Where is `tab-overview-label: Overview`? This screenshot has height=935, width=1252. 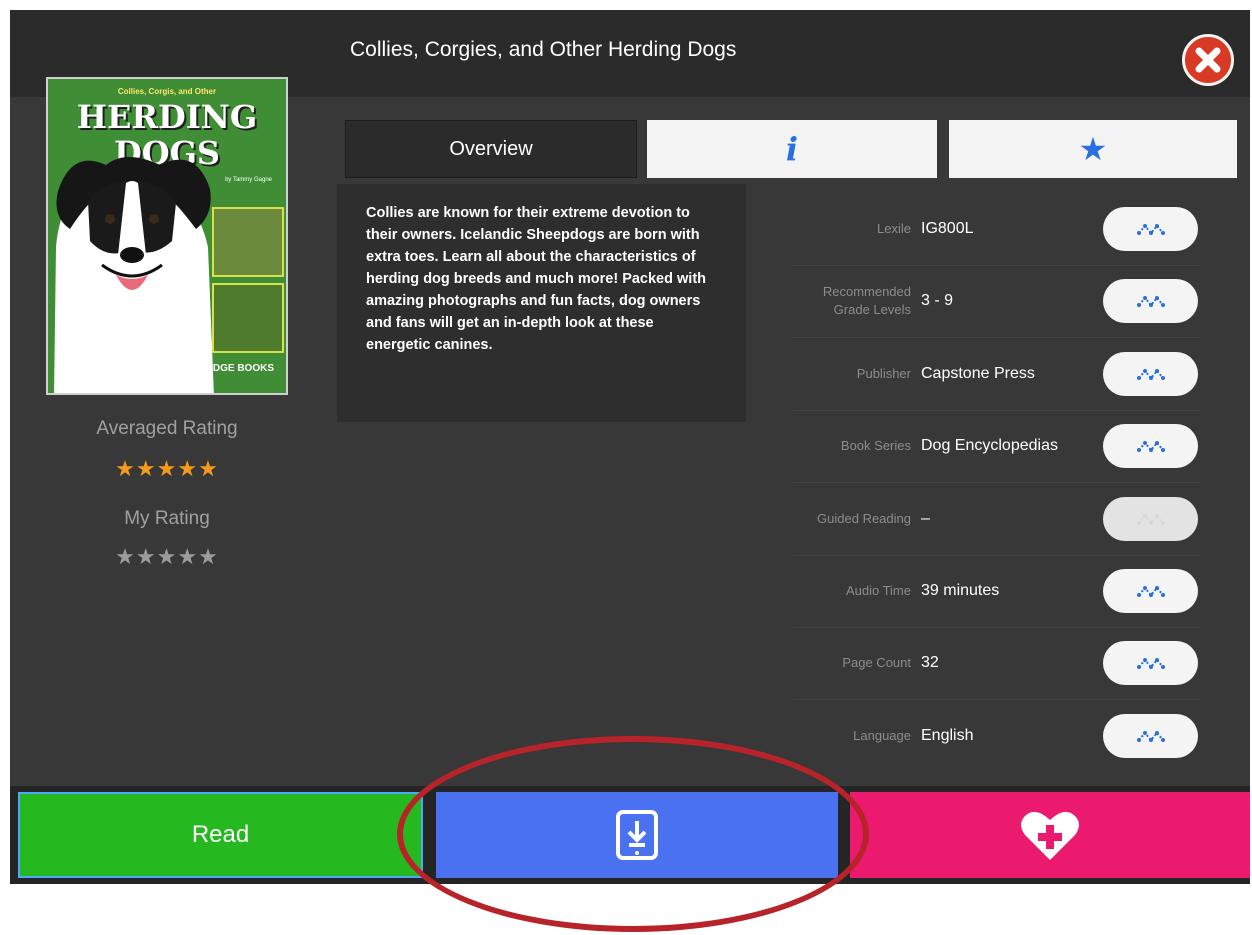 tab-overview-label: Overview is located at coordinates (491, 148).